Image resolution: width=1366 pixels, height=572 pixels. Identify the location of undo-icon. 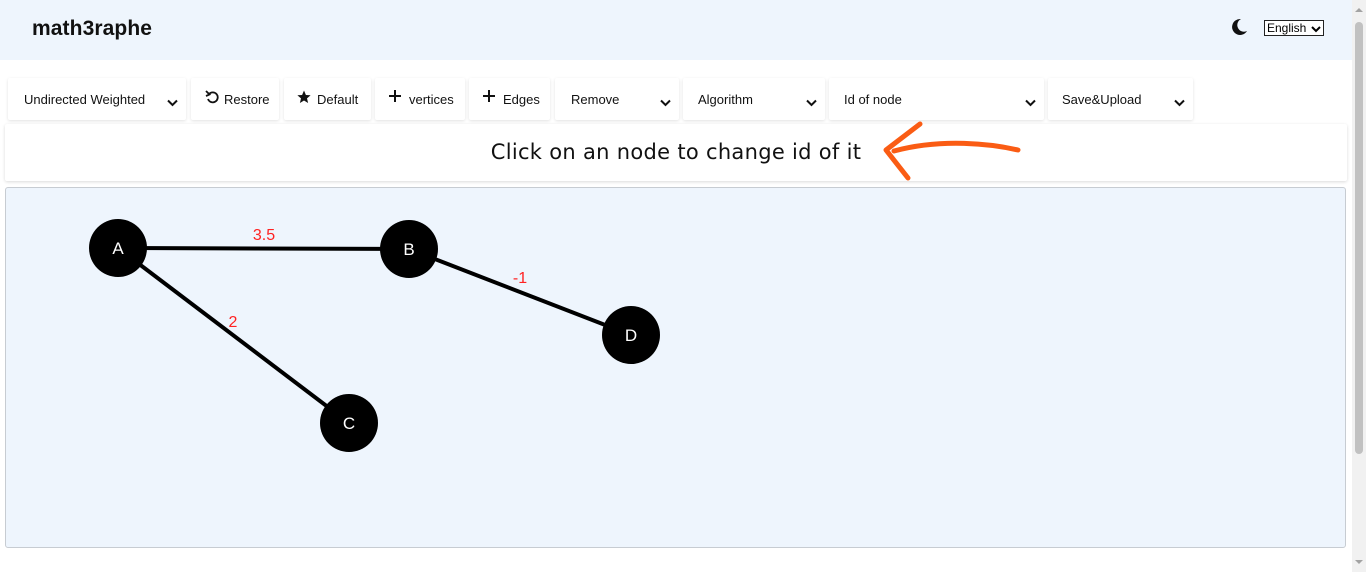
(212, 98).